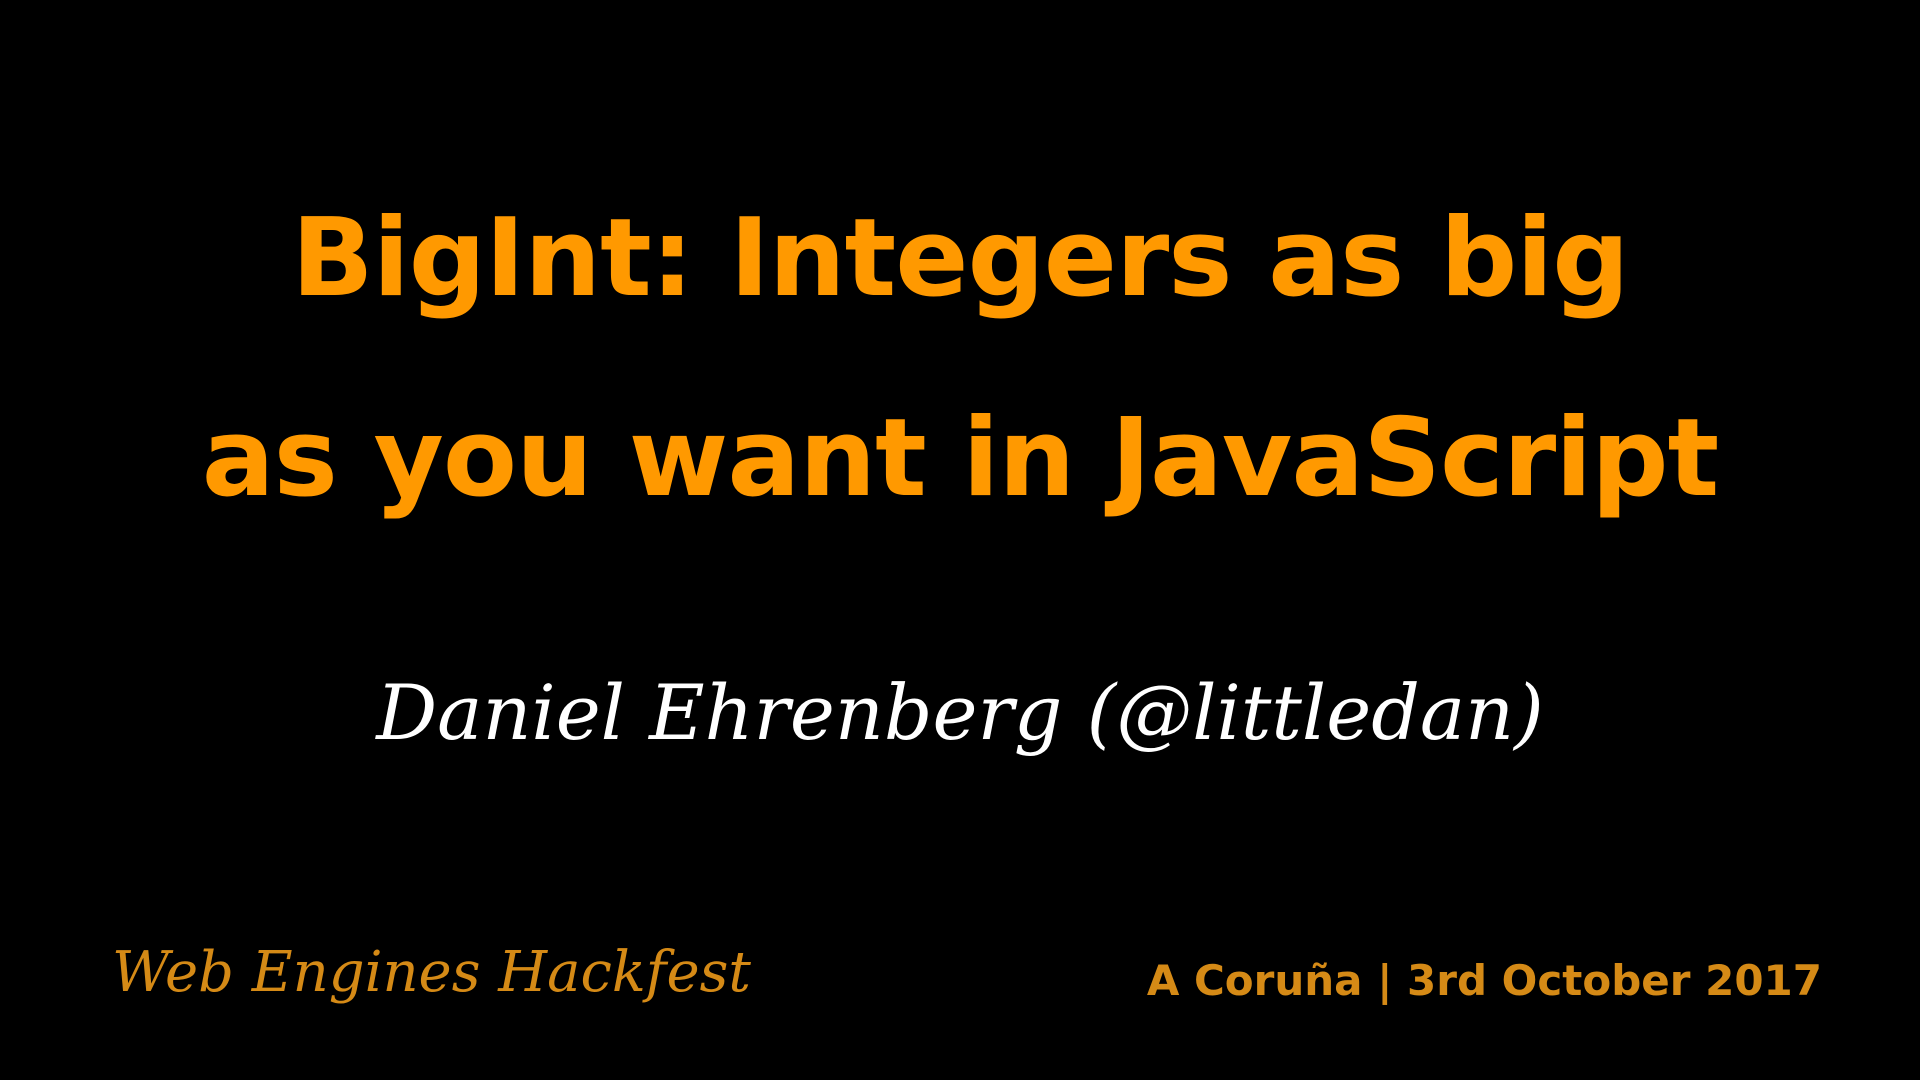 The height and width of the screenshot is (1080, 1920). Describe the element at coordinates (1484, 980) in the screenshot. I see `location-date: A Coruña | 3rd October 2017` at that location.